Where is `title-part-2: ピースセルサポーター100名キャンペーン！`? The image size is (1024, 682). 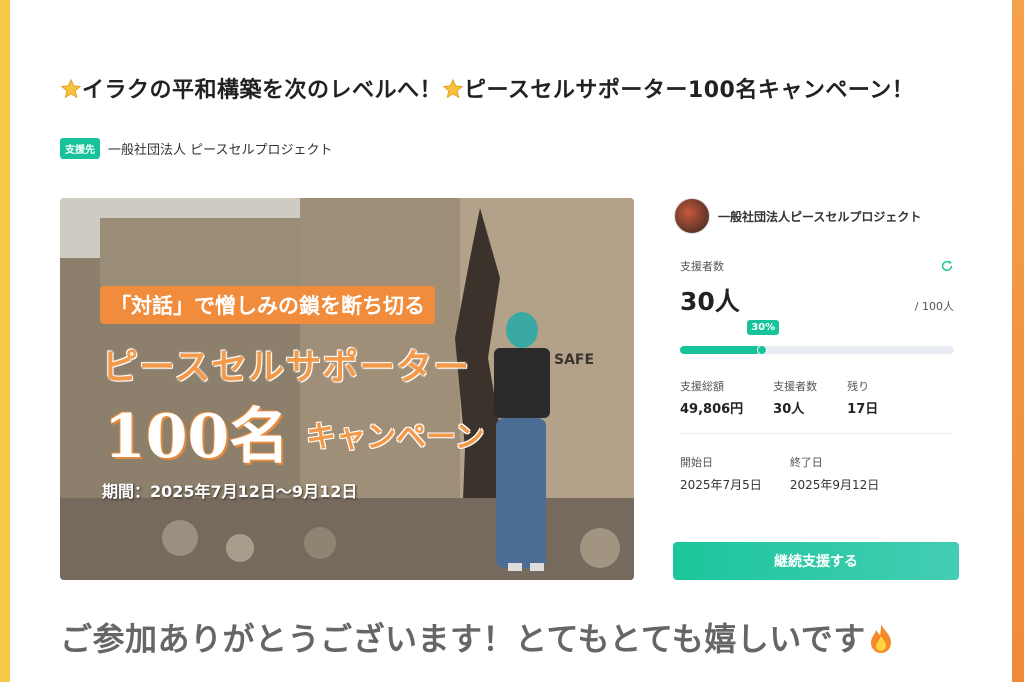
title-part-2: ピースセルサポーター100名キャンペーン！ is located at coordinates (689, 90).